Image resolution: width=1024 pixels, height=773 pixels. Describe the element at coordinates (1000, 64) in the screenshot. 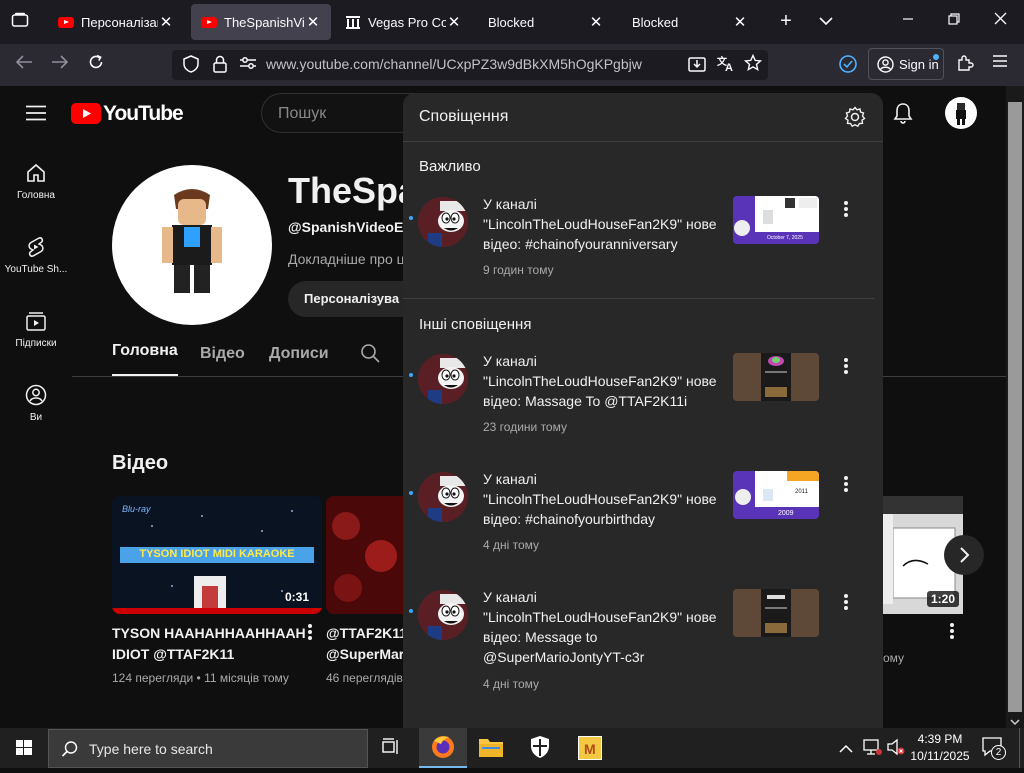

I see `app-menu-icon` at that location.